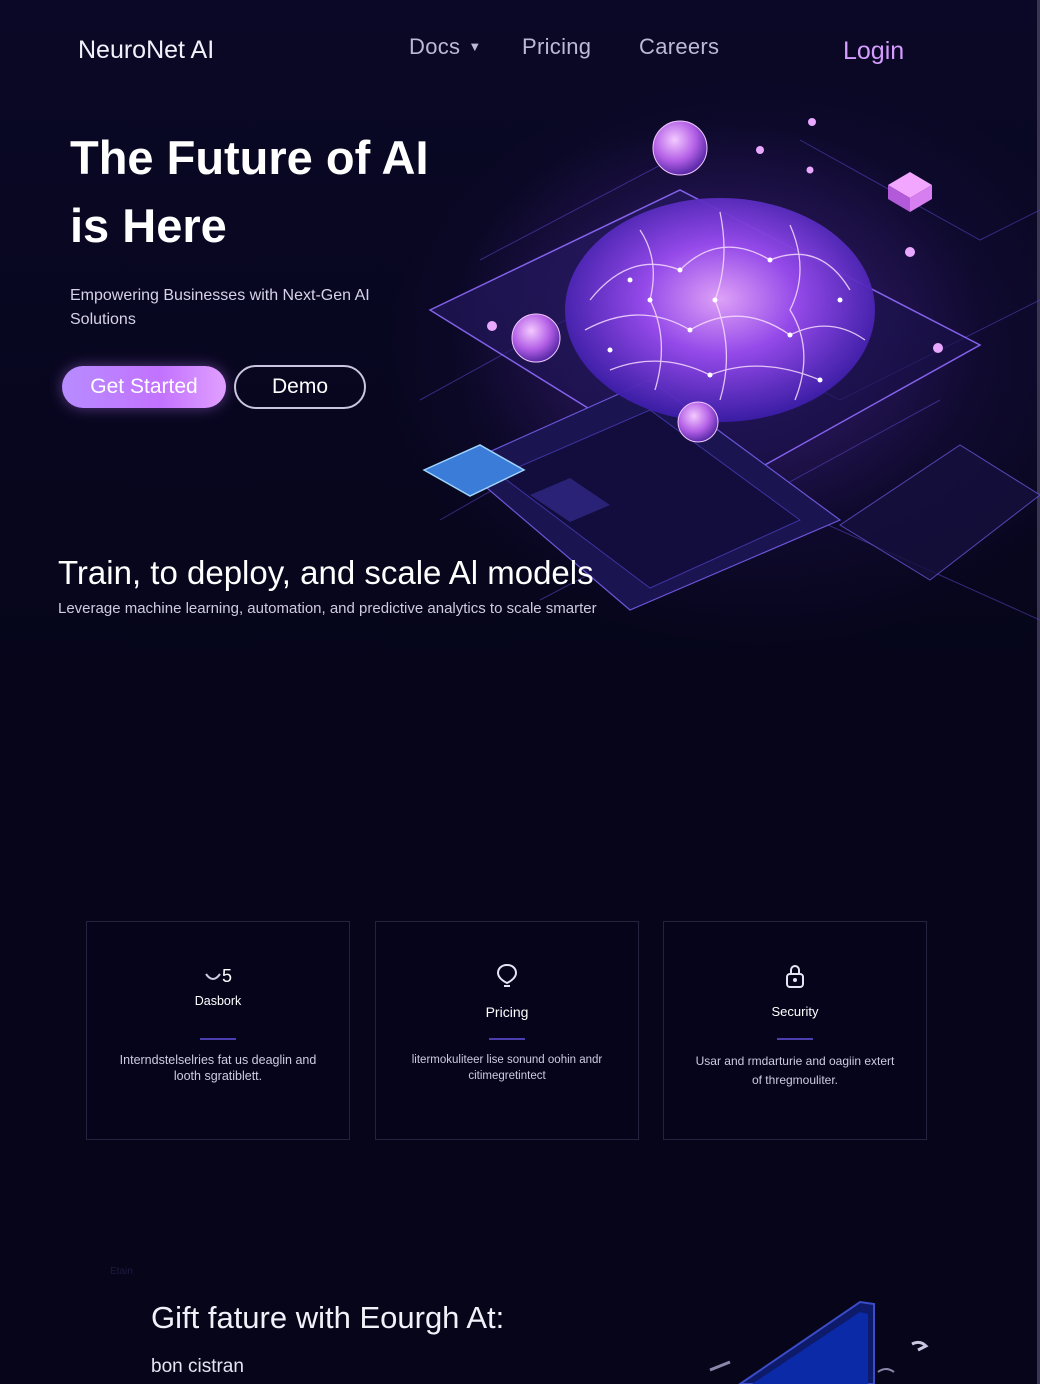 This screenshot has width=1040, height=1384. What do you see at coordinates (328, 1317) in the screenshot?
I see `bottom-section-title: Gift fature with Eourgh At:` at bounding box center [328, 1317].